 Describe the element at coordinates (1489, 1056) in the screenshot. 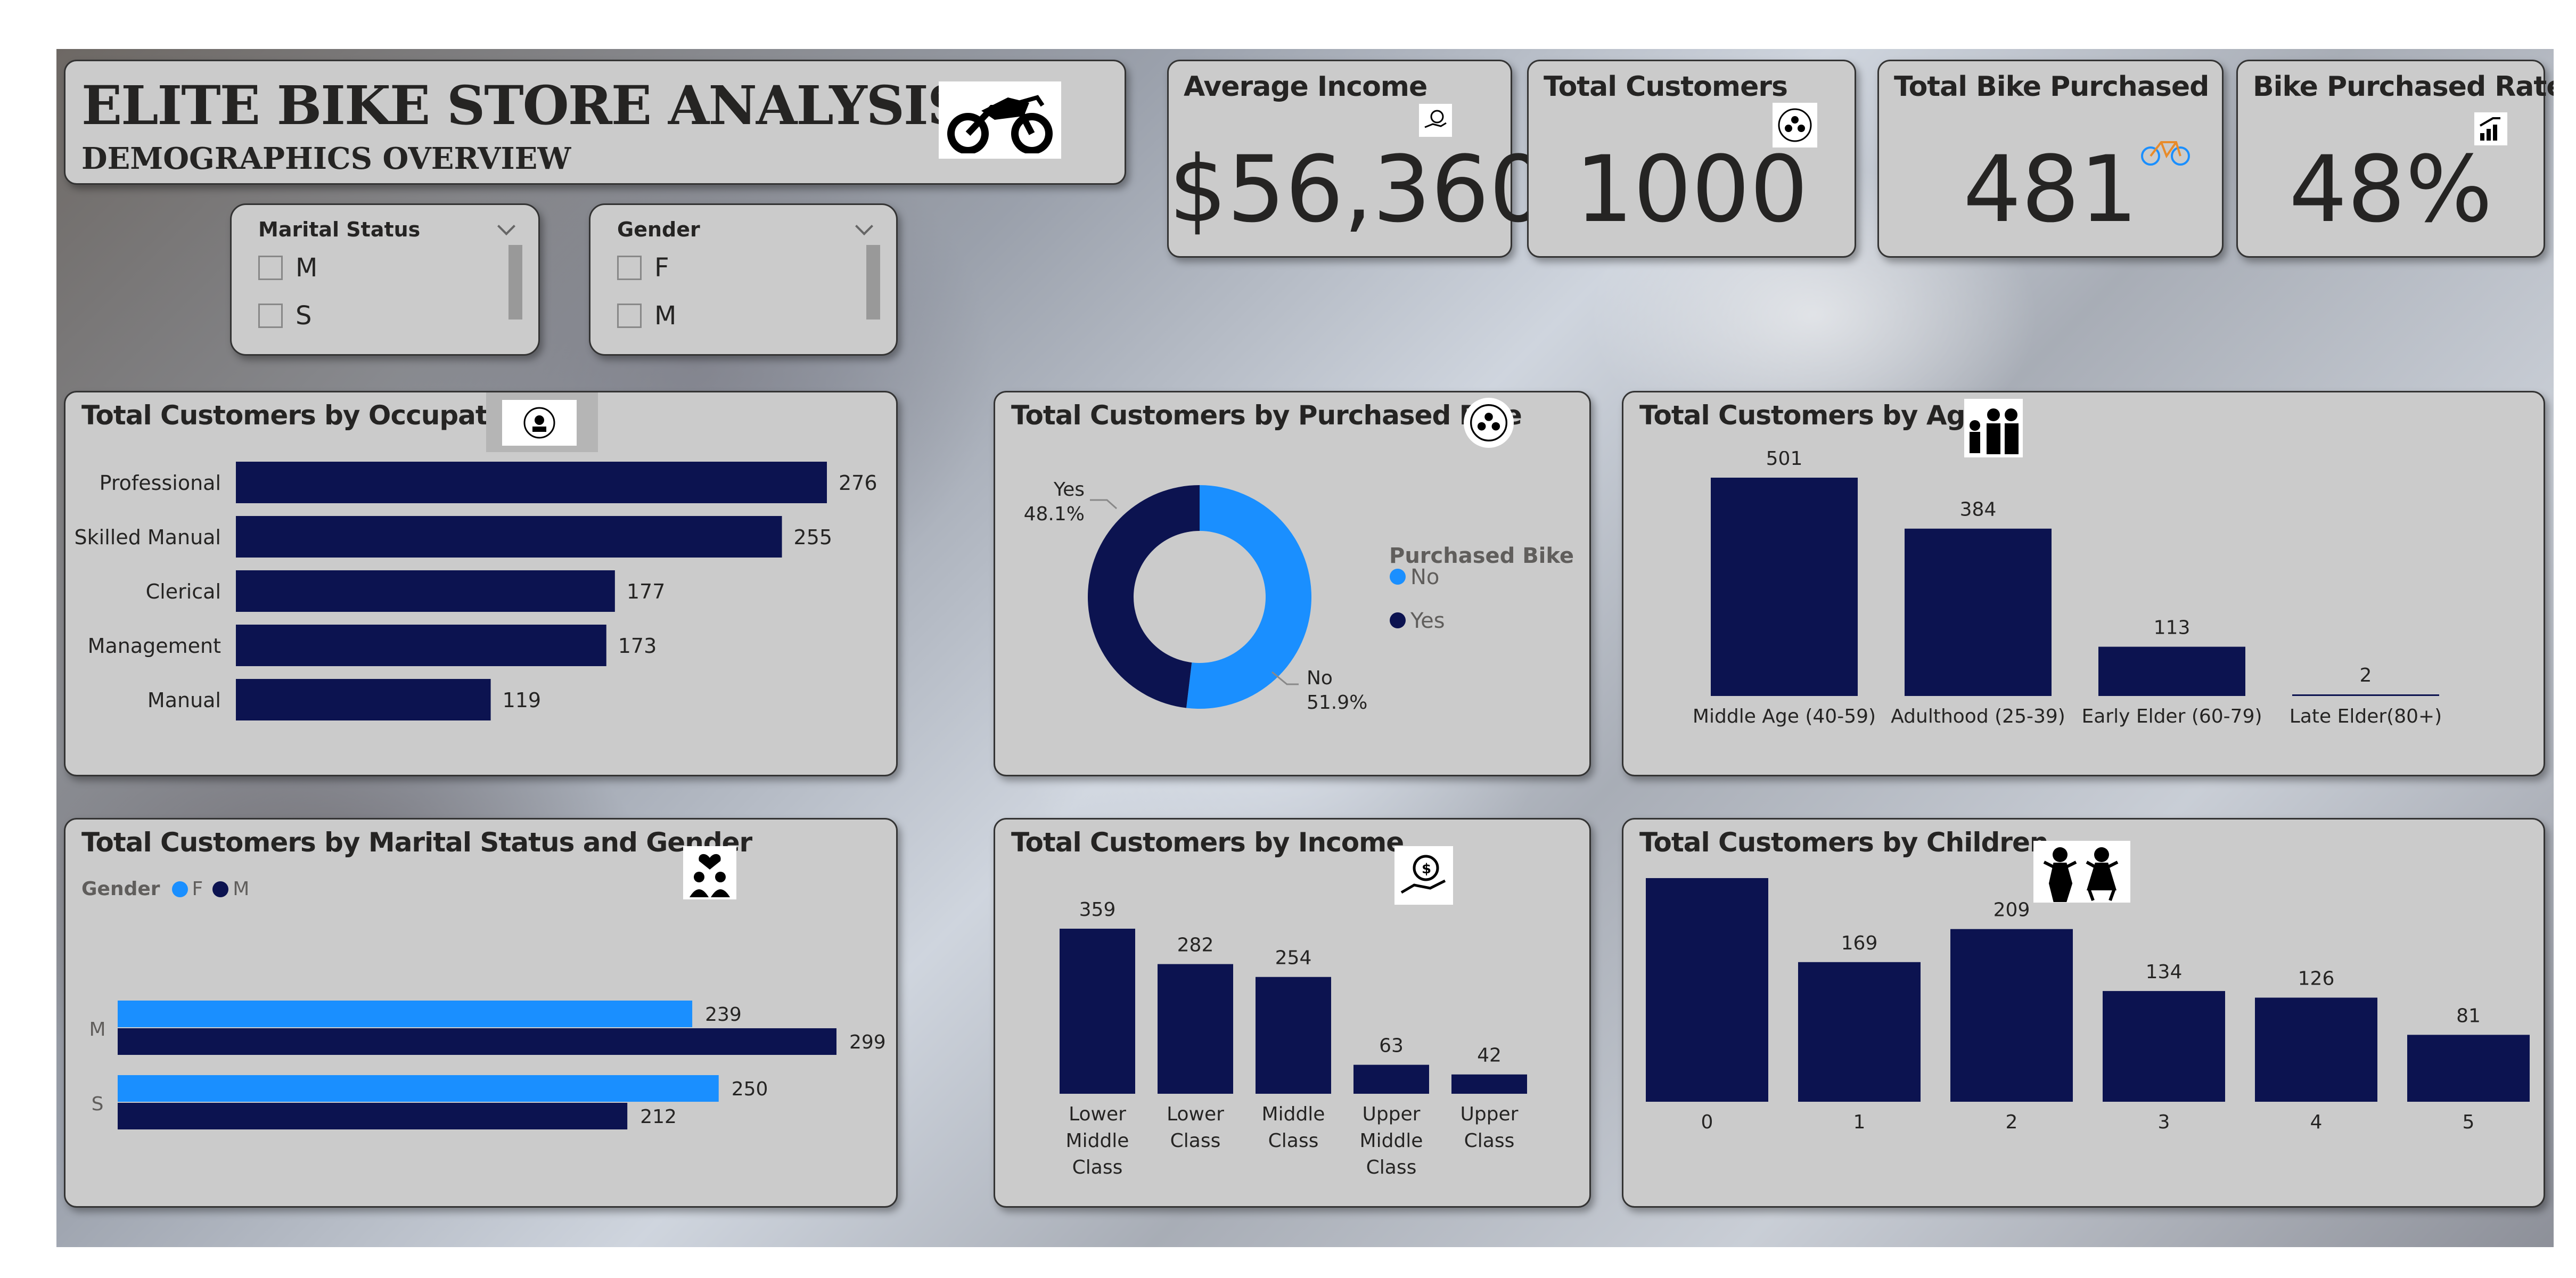

I see `data-label: 42` at that location.